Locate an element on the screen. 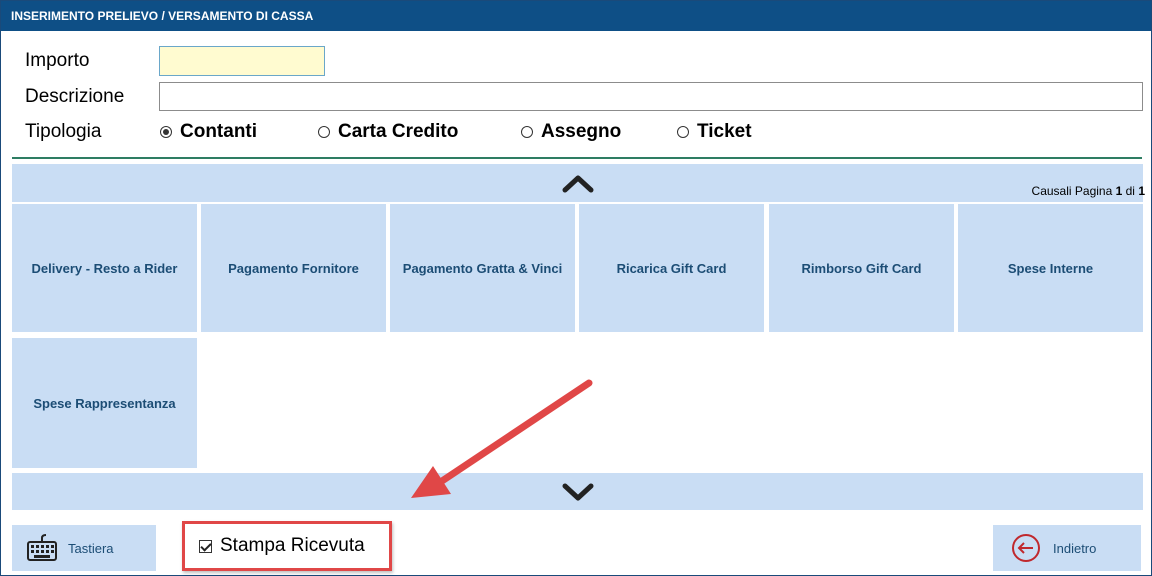 Image resolution: width=1152 pixels, height=576 pixels. page-separator: di is located at coordinates (1130, 191).